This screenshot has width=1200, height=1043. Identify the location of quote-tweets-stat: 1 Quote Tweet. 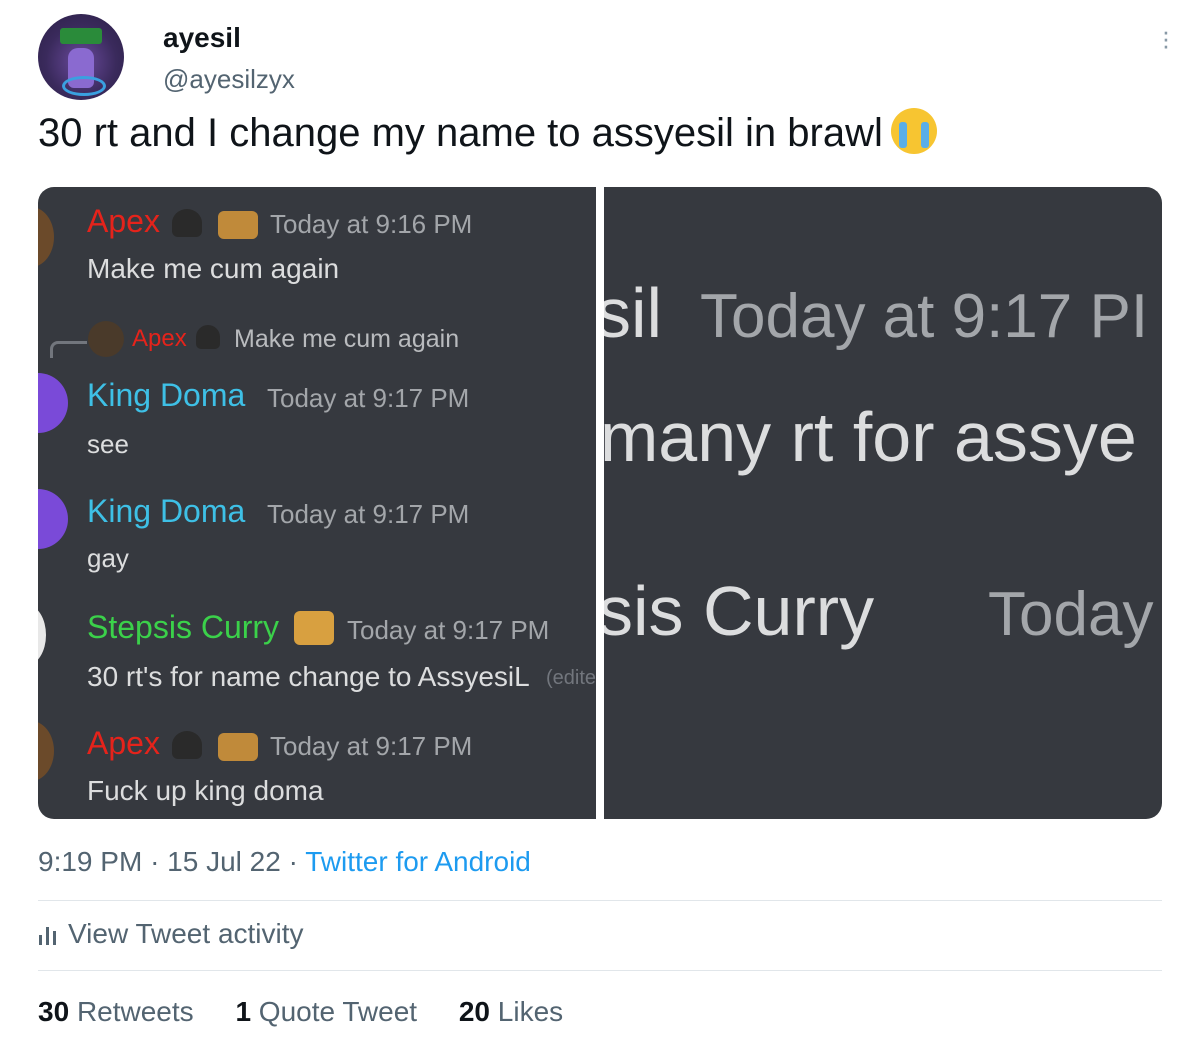
(326, 1011).